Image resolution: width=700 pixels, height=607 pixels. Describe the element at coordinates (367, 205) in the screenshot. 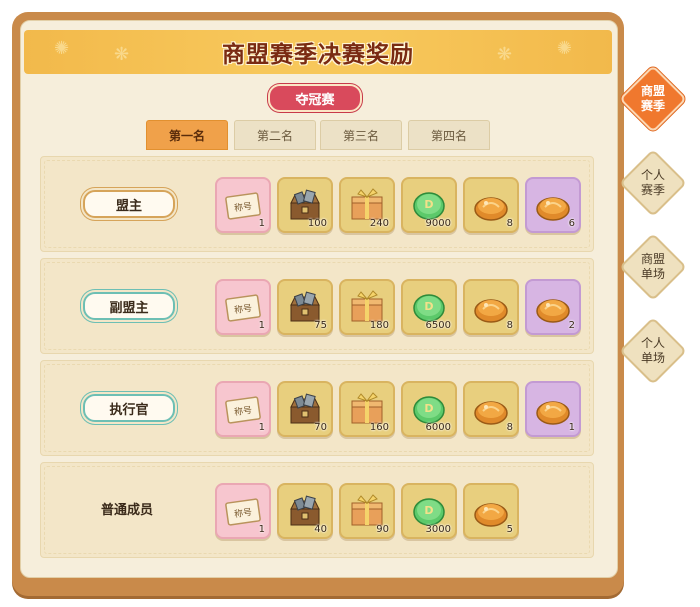

I see `reward-item: 240` at that location.